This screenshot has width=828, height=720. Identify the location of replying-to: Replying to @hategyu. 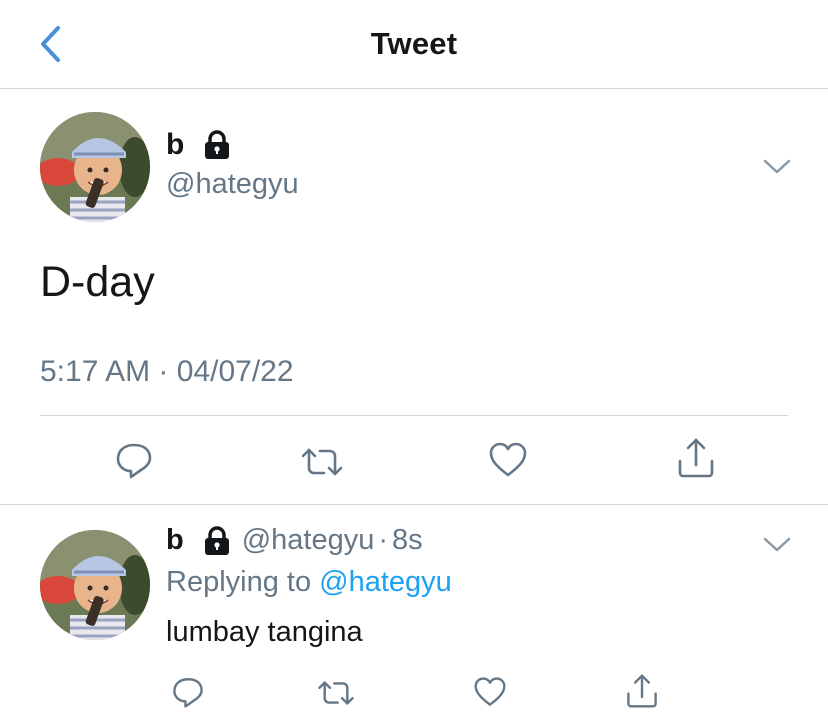
(309, 582).